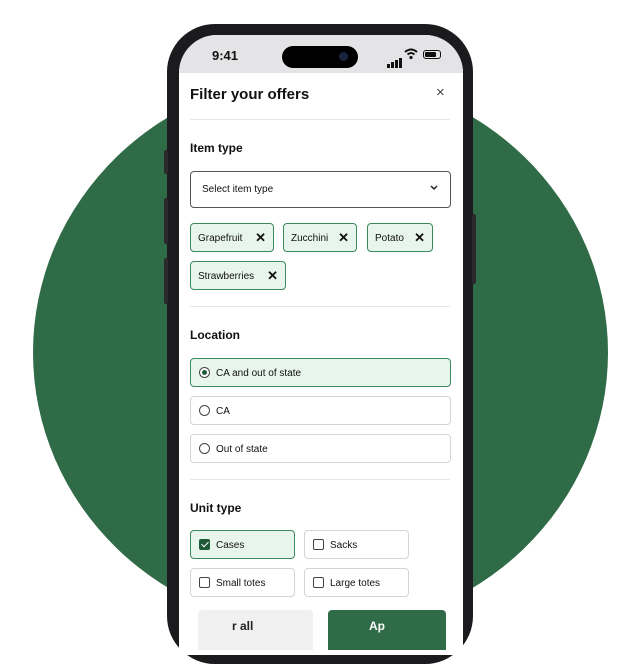  I want to click on wifi-icon, so click(411, 54).